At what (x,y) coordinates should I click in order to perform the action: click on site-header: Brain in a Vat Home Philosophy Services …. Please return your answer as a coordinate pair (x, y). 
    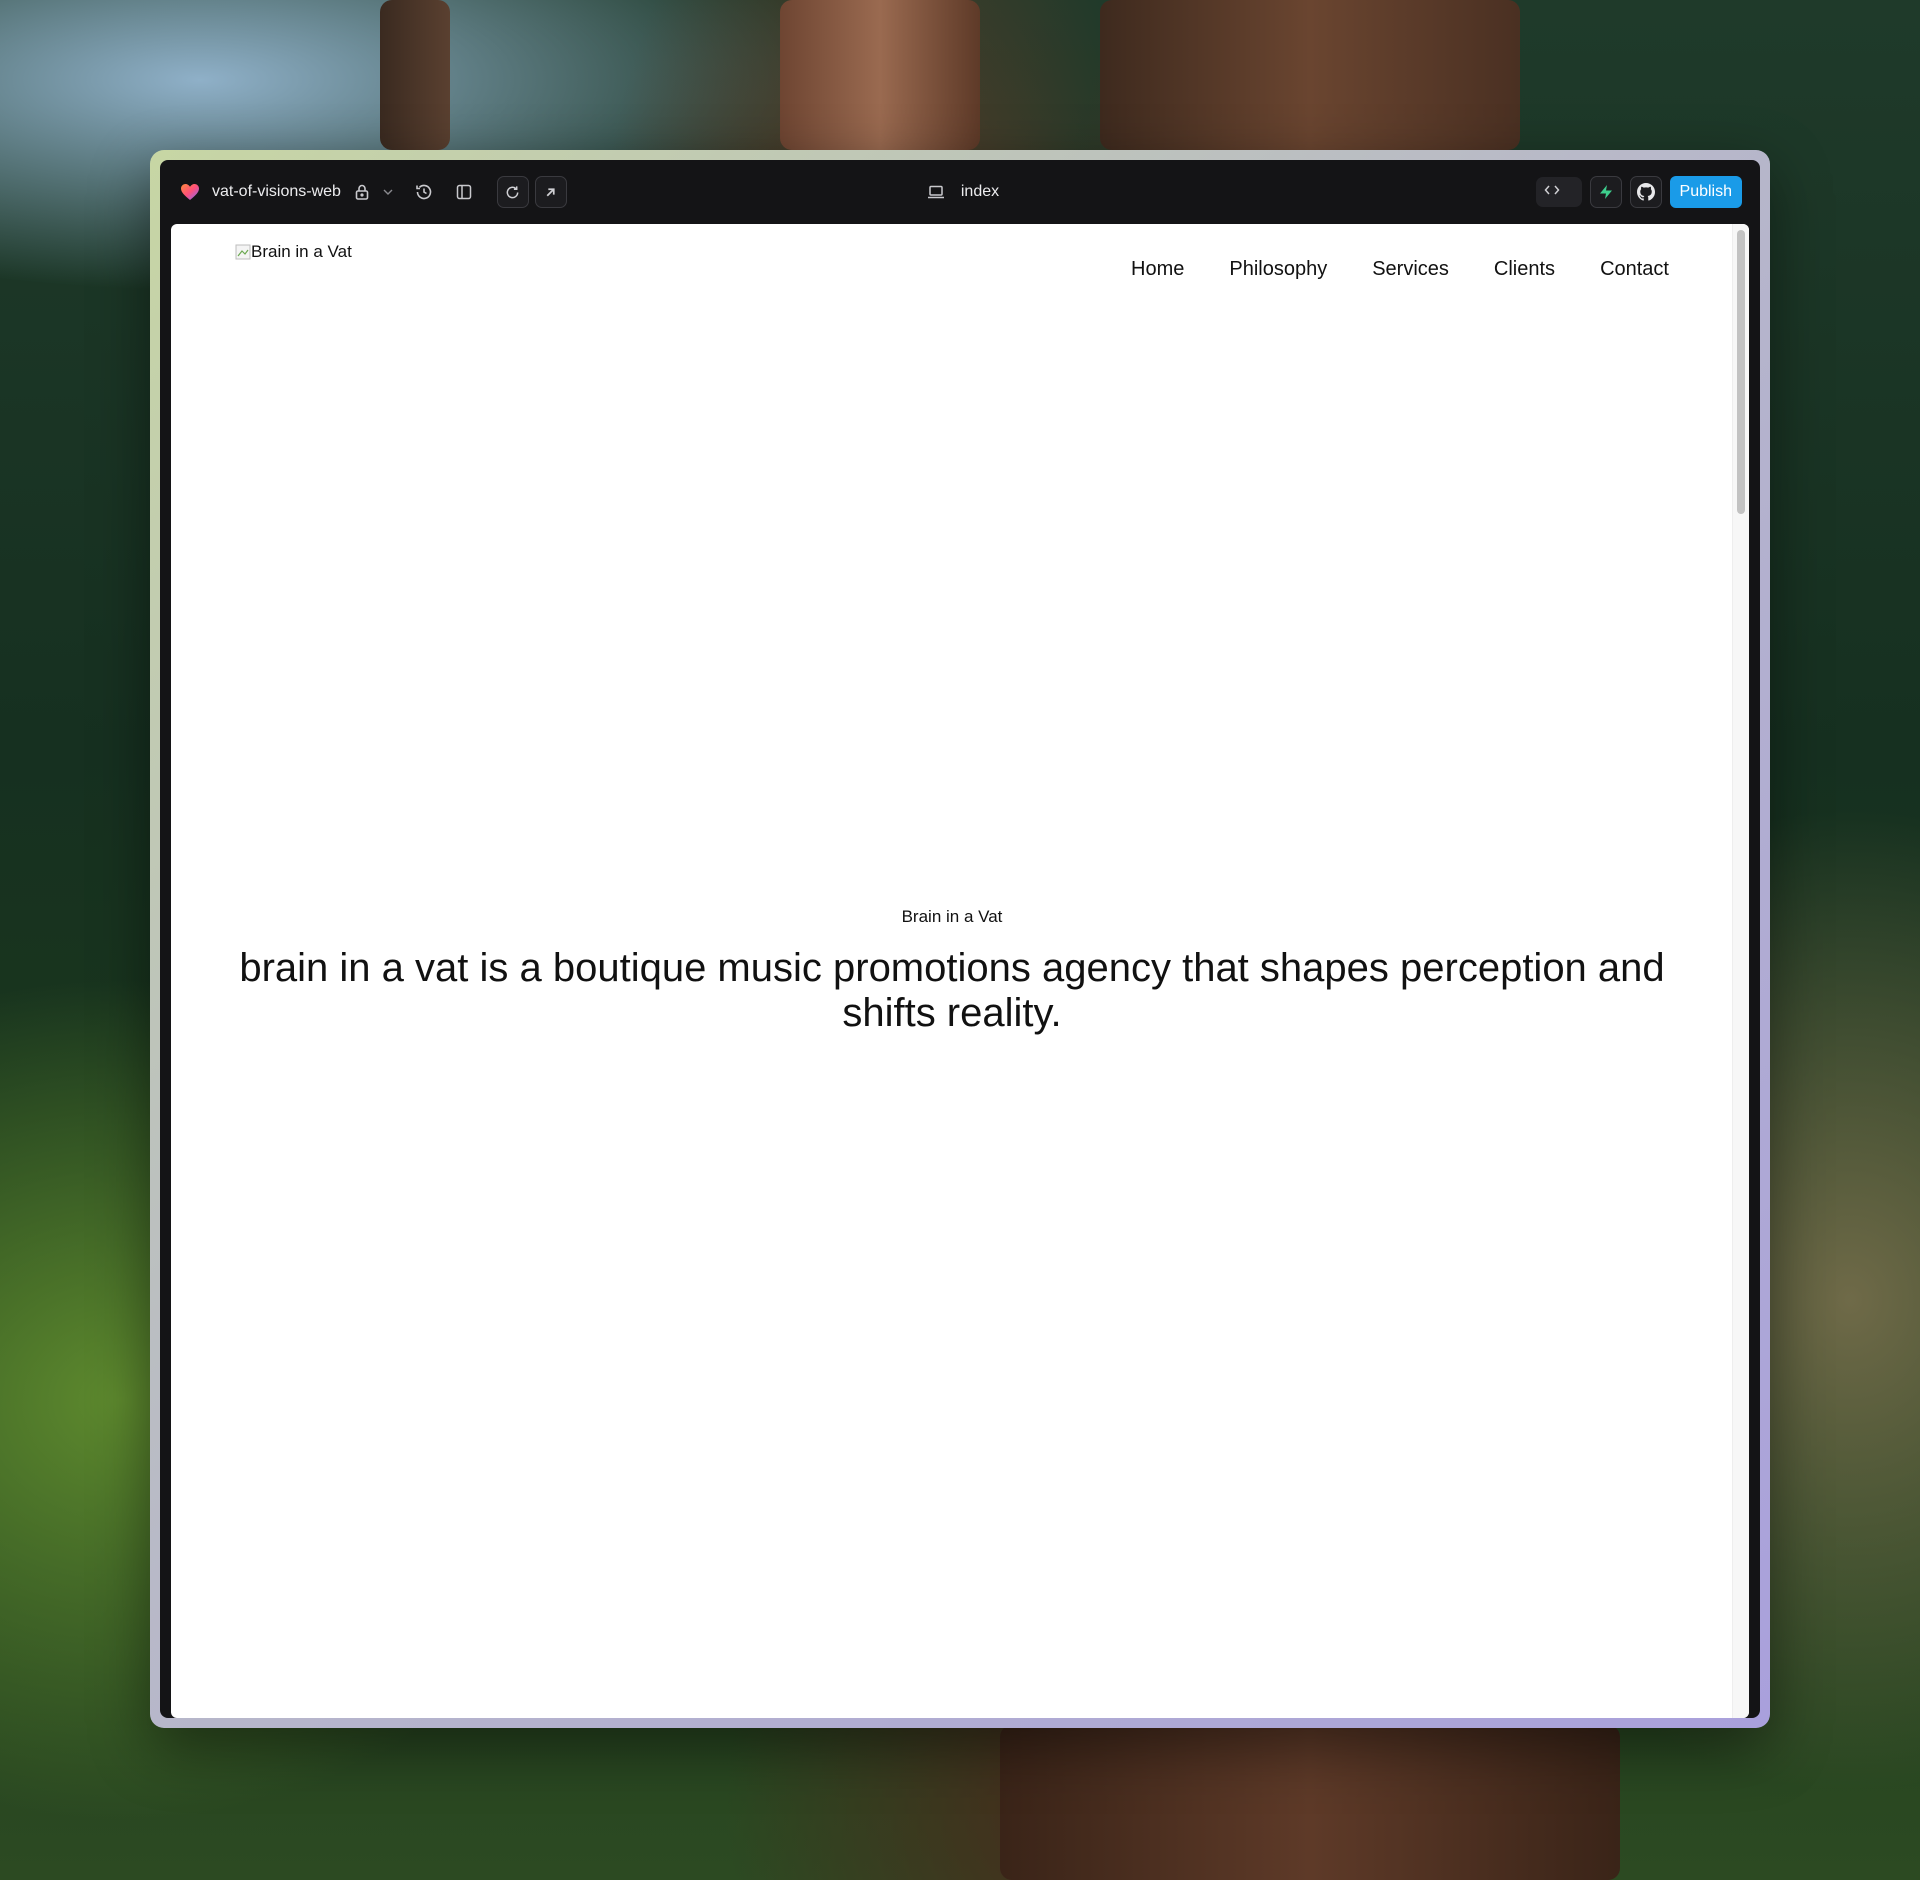
    Looking at the image, I should click on (952, 272).